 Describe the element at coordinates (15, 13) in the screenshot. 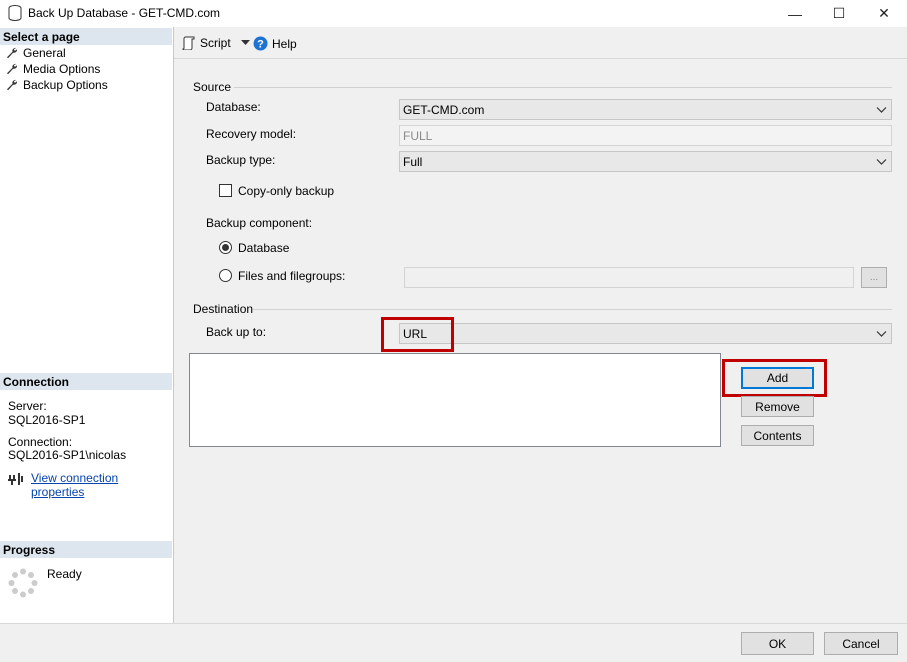

I see `database-icon` at that location.